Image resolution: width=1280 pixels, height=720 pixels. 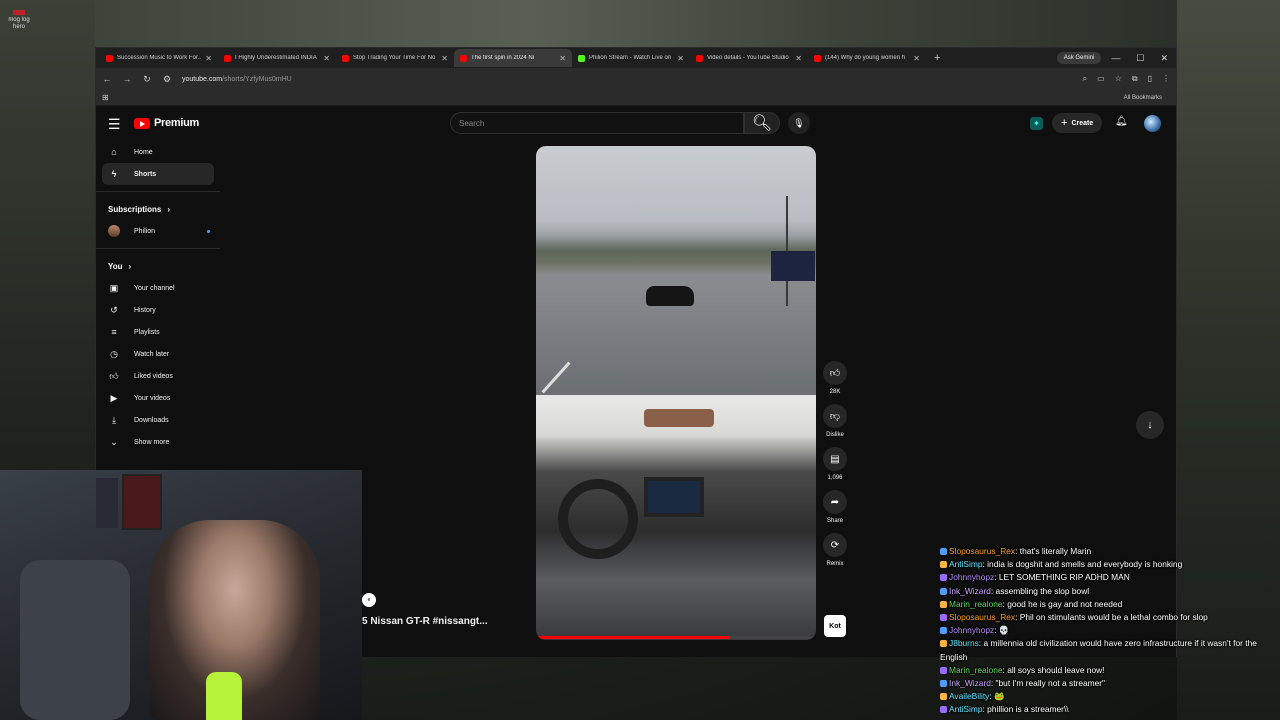 I want to click on ask-gemini-button: Ask Gemini, so click(x=1079, y=58).